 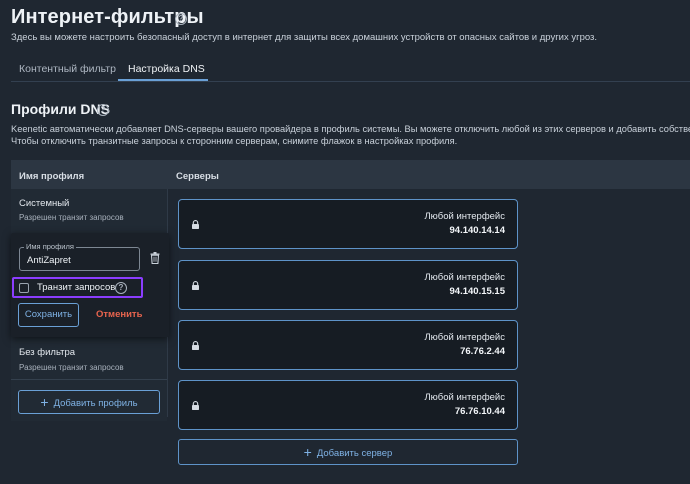 I want to click on dns-server-card: Любой интерфейс 94.140.15.15, so click(x=348, y=285).